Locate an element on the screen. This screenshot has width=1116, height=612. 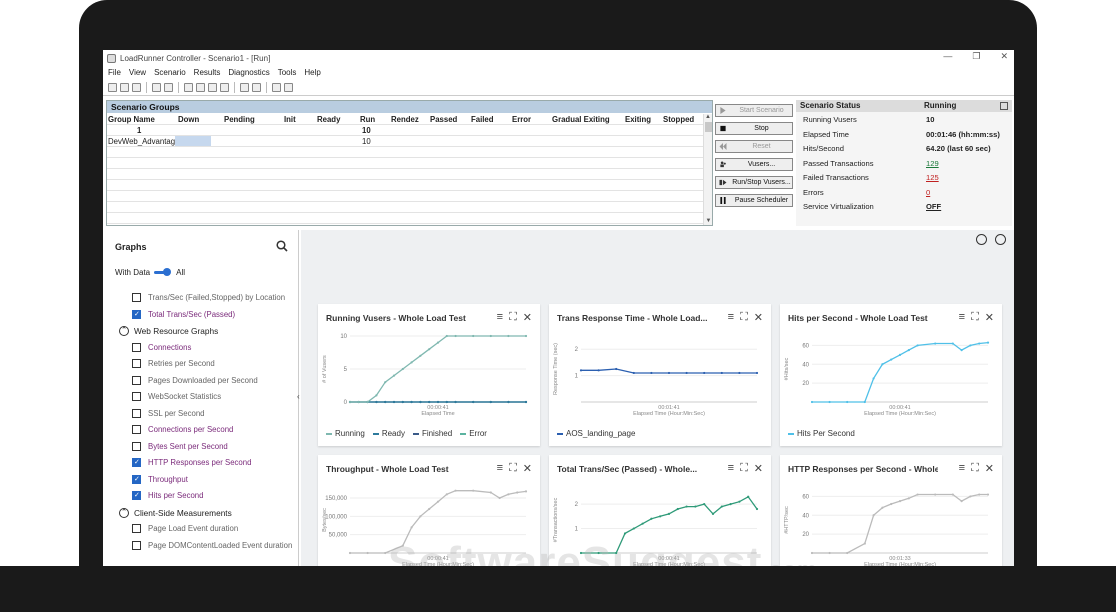
graph-list-item: Retries per Second is located at coordinates (202, 364).